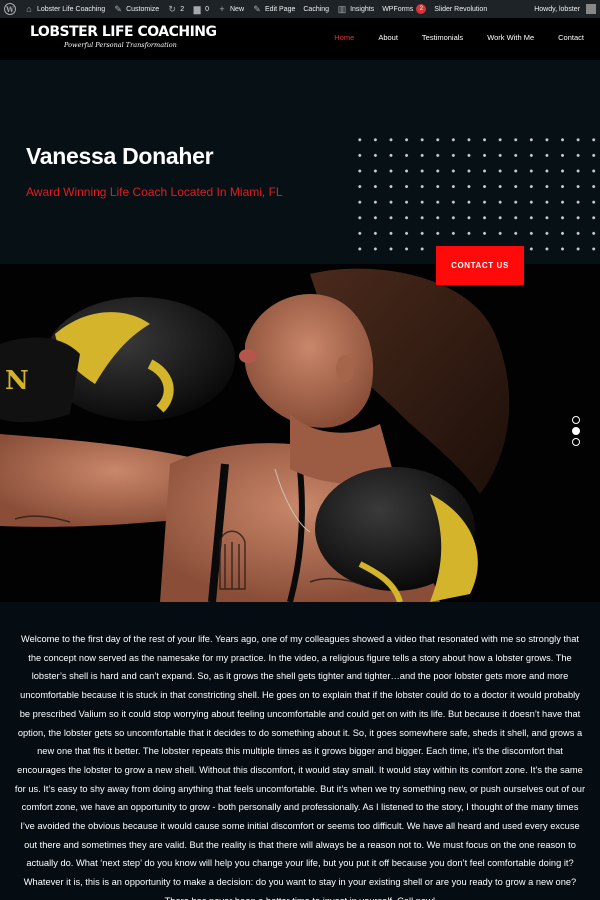 This screenshot has width=600, height=900. What do you see at coordinates (460, 9) in the screenshot?
I see `admin-slider-revolution: Slider Revolution` at bounding box center [460, 9].